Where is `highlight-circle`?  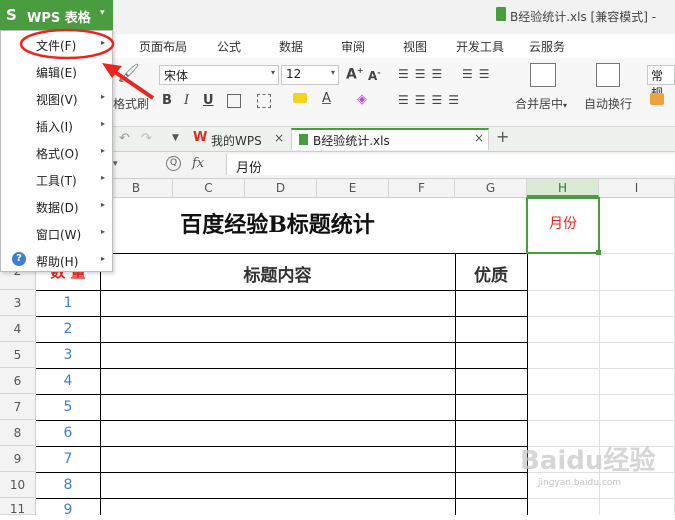 highlight-circle is located at coordinates (67, 44).